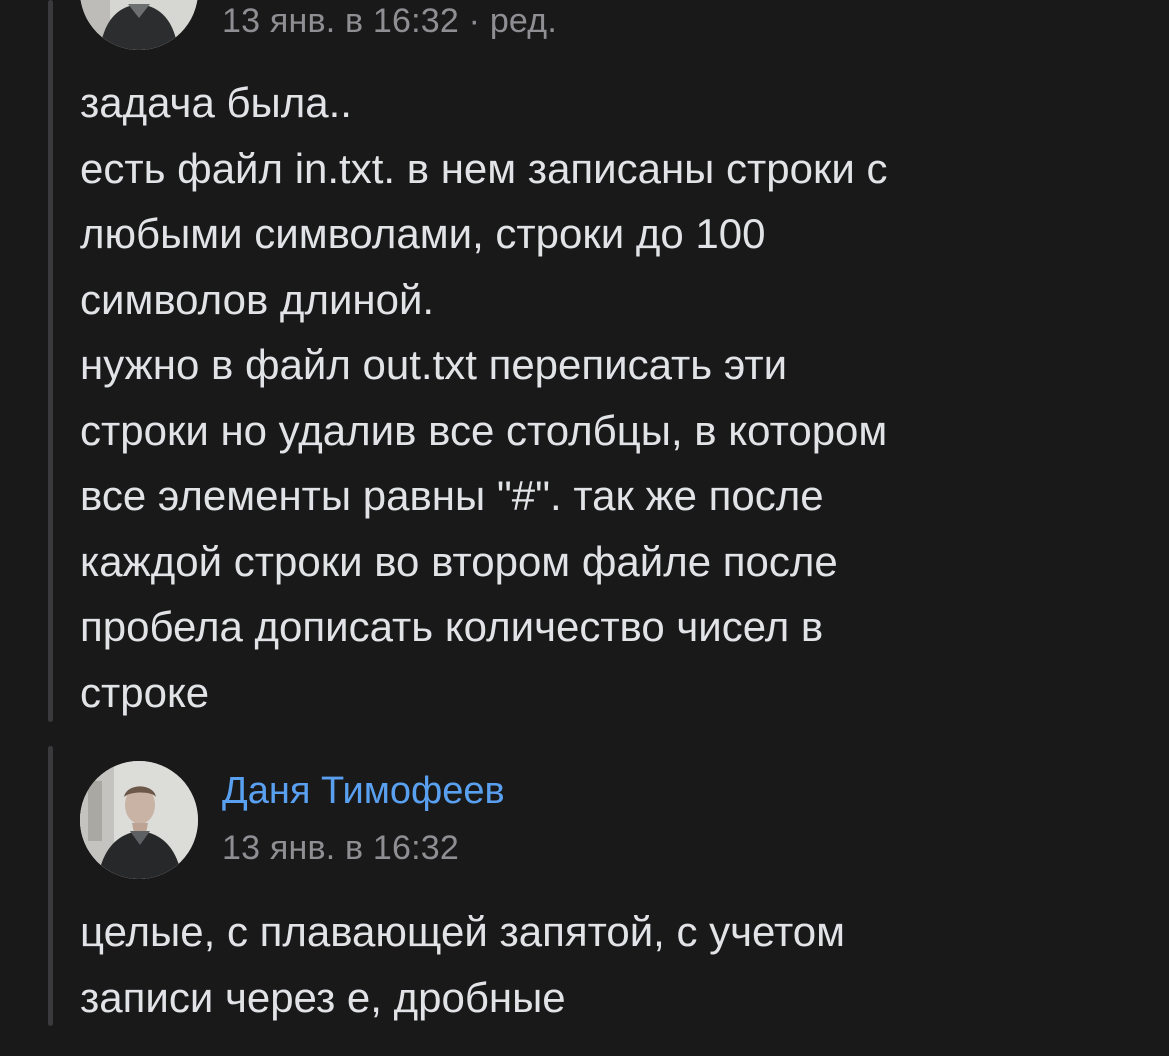  I want to click on author-name-link: Даня Тимофеев, so click(363, 791).